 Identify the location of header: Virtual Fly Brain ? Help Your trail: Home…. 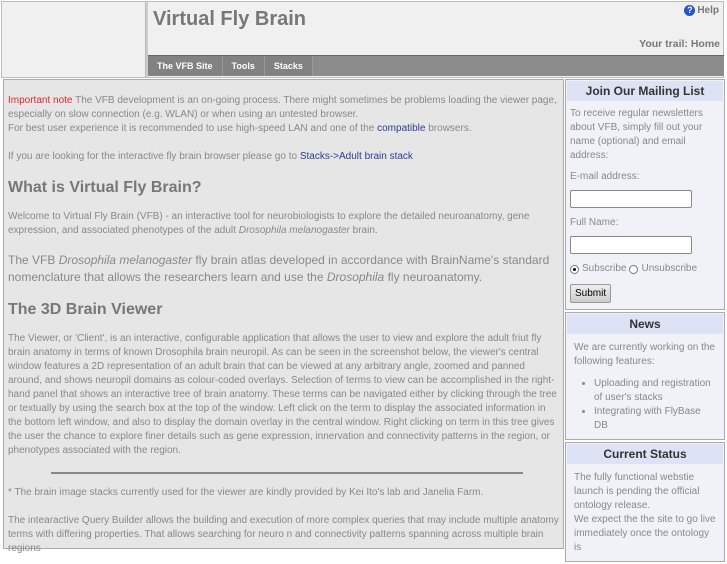
(435, 39).